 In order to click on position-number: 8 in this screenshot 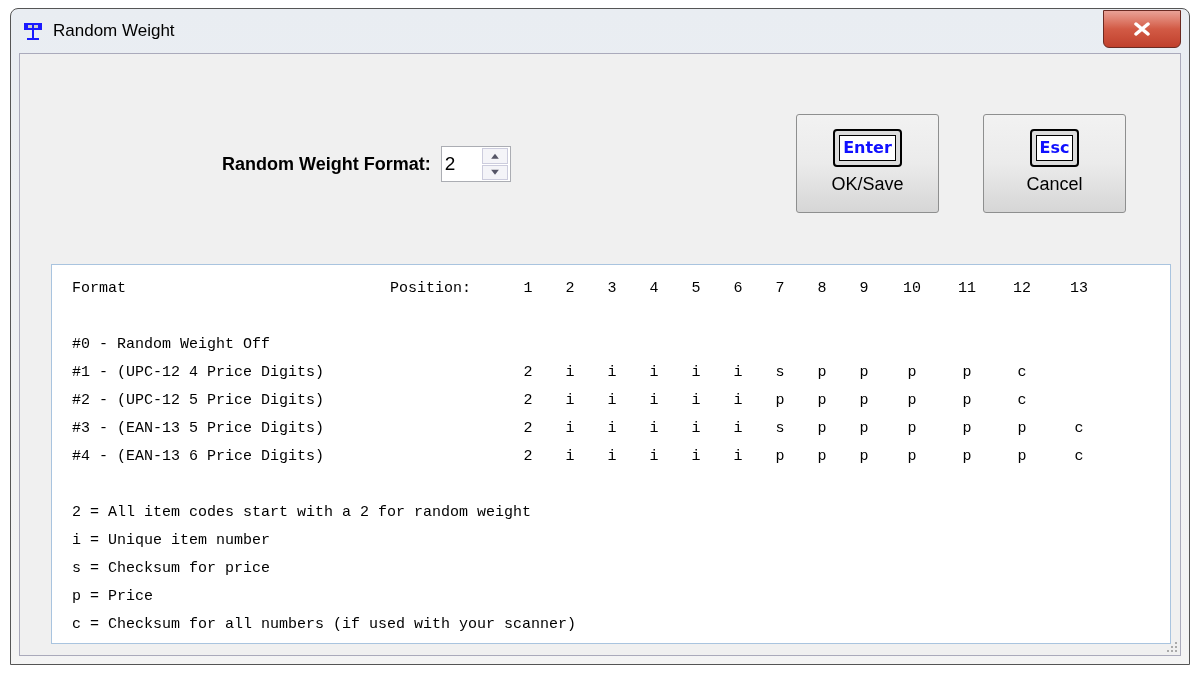, I will do `click(822, 288)`.